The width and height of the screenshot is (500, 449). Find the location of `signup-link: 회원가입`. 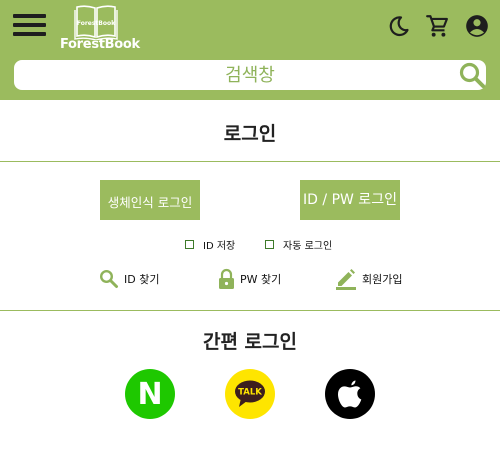

signup-link: 회원가입 is located at coordinates (368, 279).